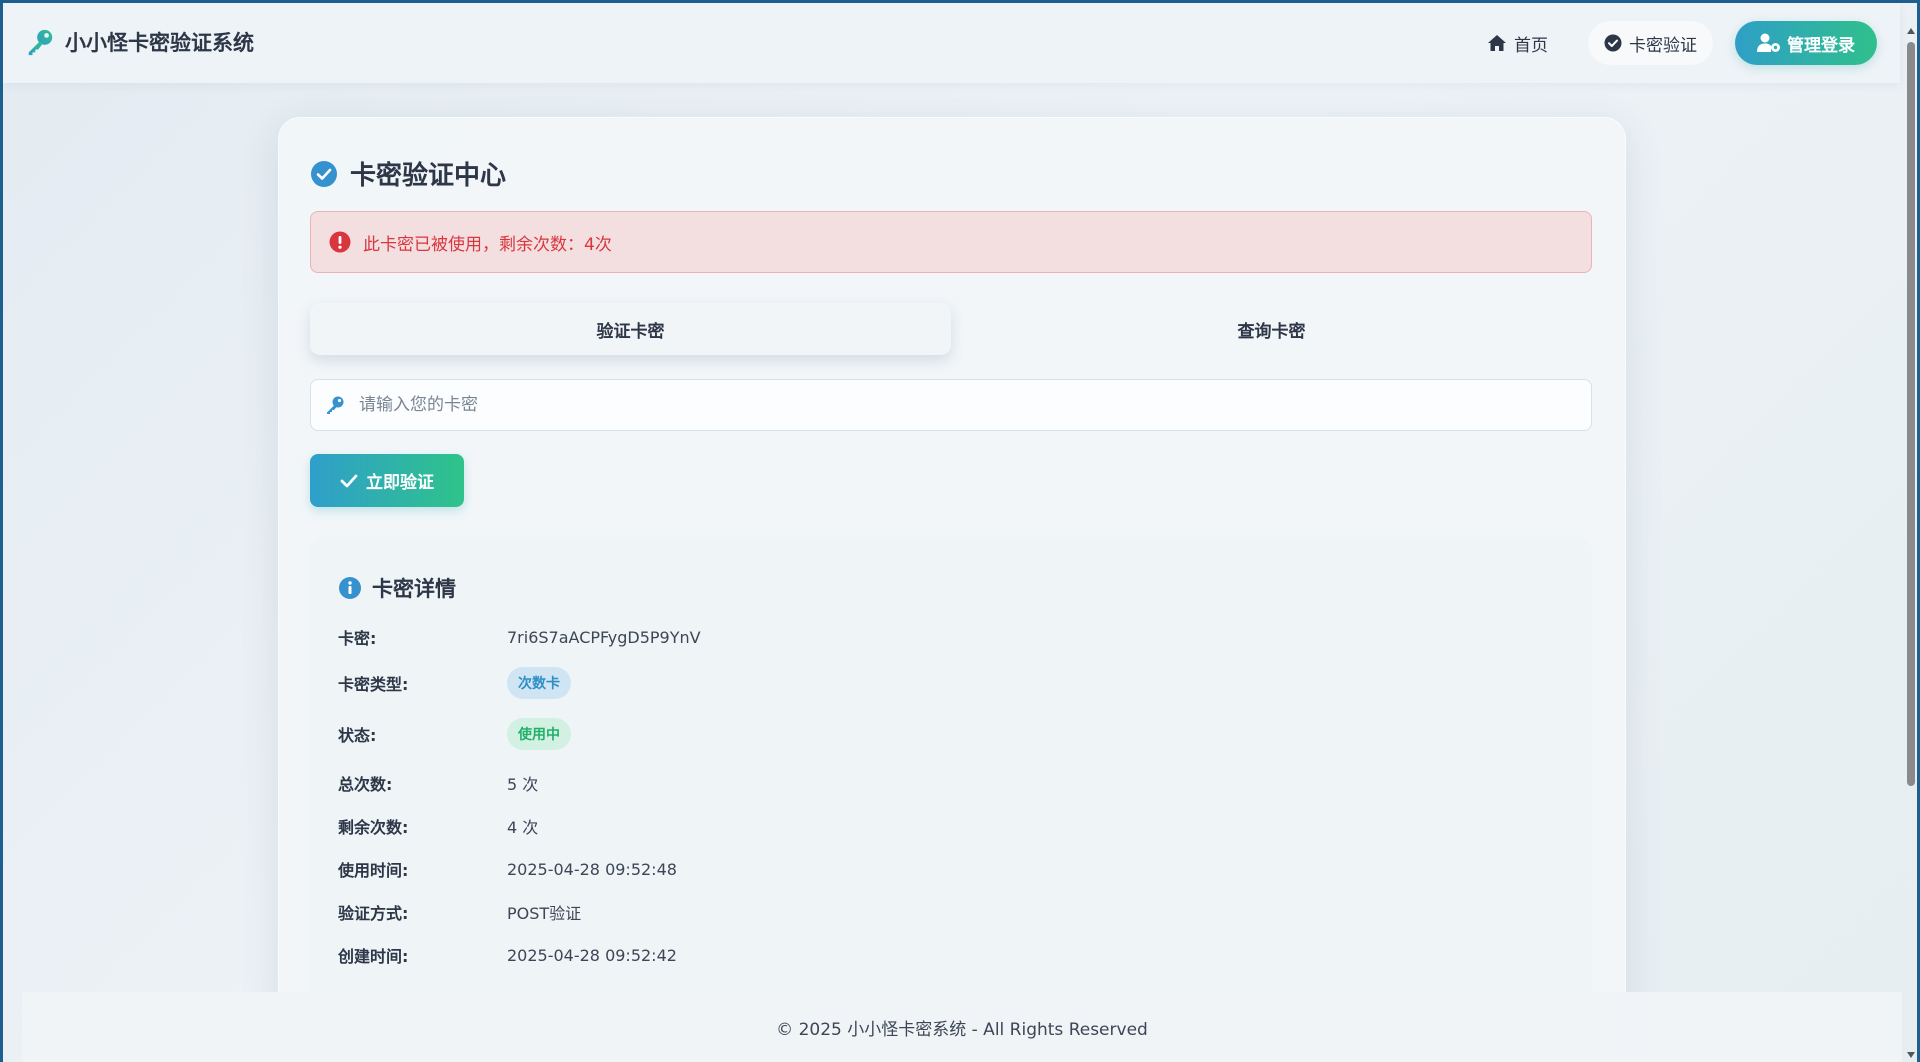 Image resolution: width=1920 pixels, height=1062 pixels. What do you see at coordinates (630, 329) in the screenshot?
I see `tab-verify: 验证卡密` at bounding box center [630, 329].